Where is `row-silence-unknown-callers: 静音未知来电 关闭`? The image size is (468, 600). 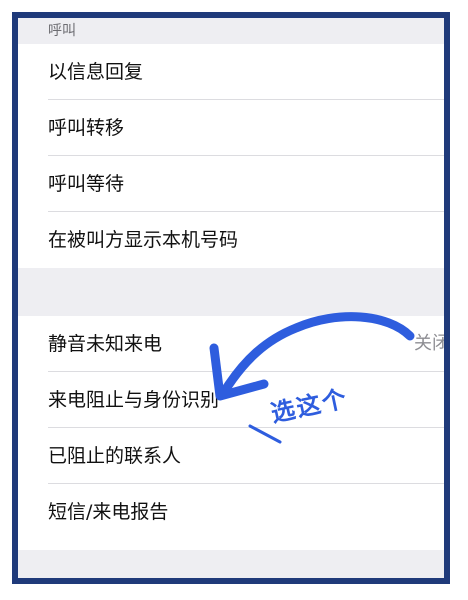
row-silence-unknown-callers: 静音未知来电 关闭 is located at coordinates (231, 344).